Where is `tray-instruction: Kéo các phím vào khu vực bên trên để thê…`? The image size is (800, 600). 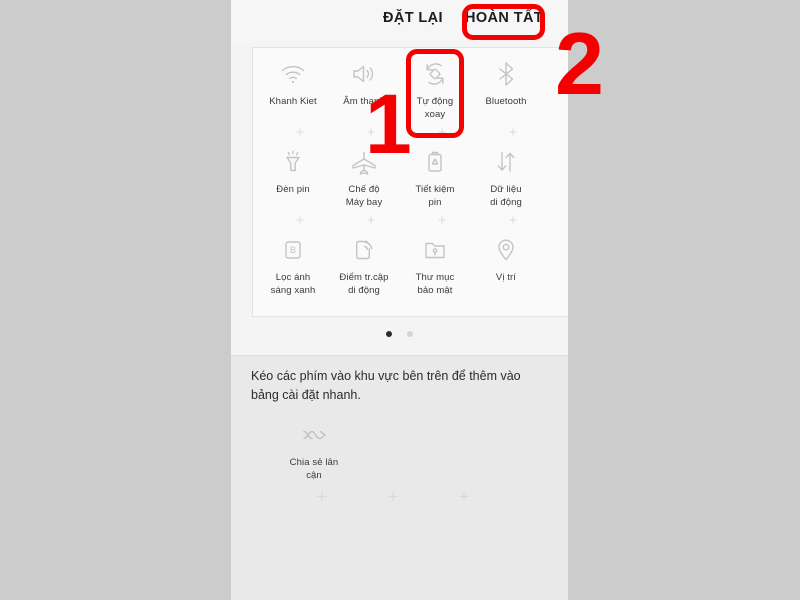
tray-instruction: Kéo các phím vào khu vực bên trên để thê… is located at coordinates (386, 385).